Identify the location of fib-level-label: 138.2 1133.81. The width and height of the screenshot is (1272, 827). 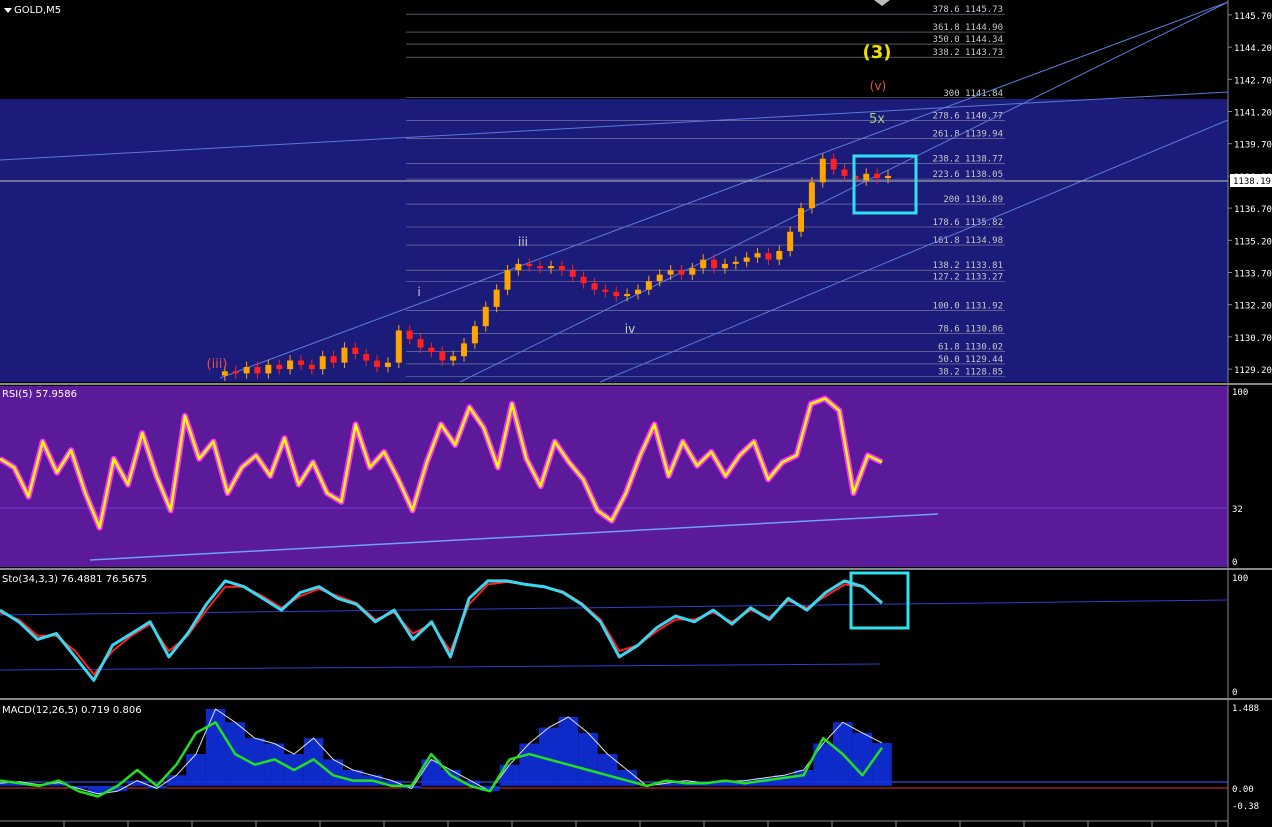
(968, 266).